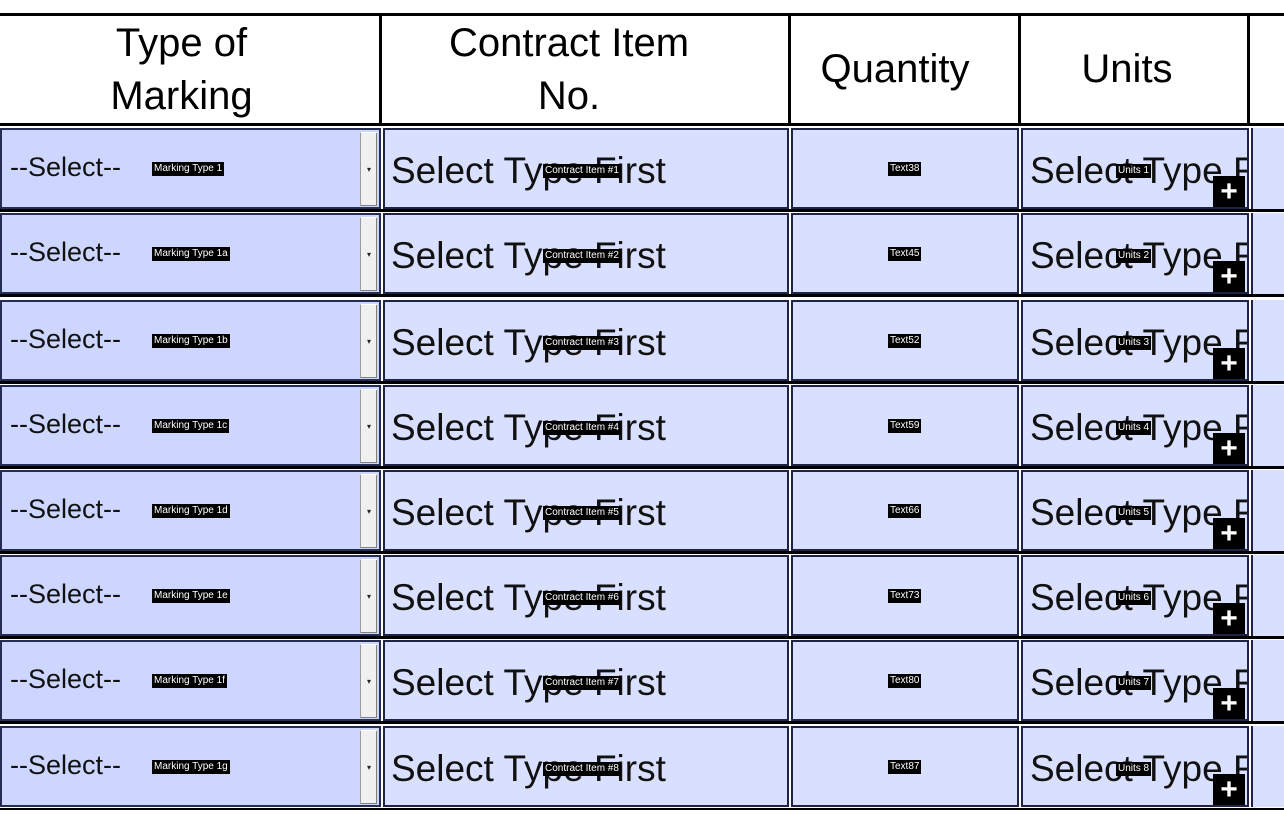 The width and height of the screenshot is (1284, 823). I want to click on quantity-field-label: Text59, so click(905, 426).